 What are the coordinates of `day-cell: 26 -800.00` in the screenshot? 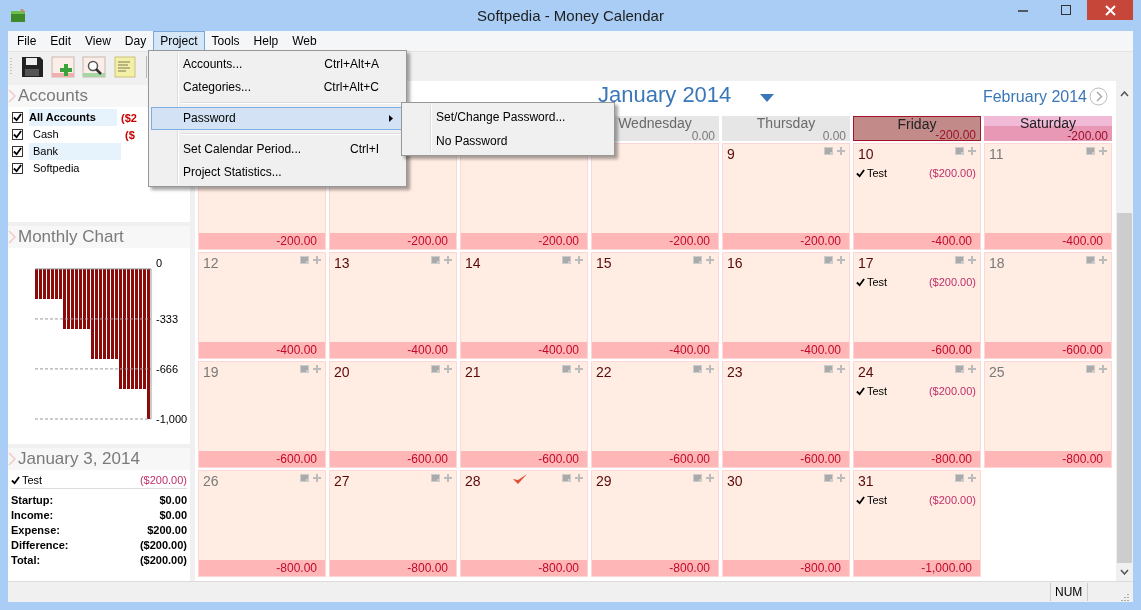 It's located at (262, 523).